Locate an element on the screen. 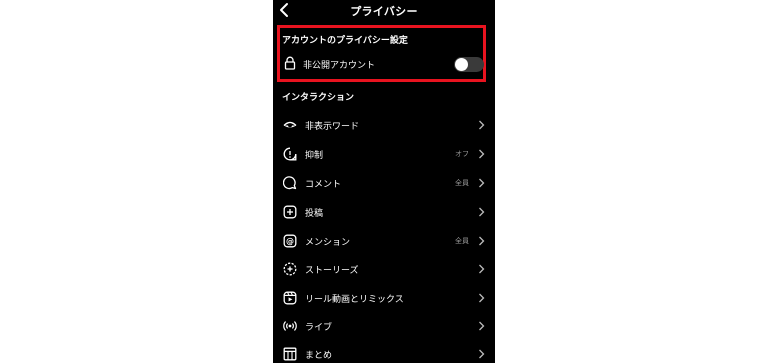 This screenshot has height=363, width=768. interaction-row-live: ライブ is located at coordinates (384, 326).